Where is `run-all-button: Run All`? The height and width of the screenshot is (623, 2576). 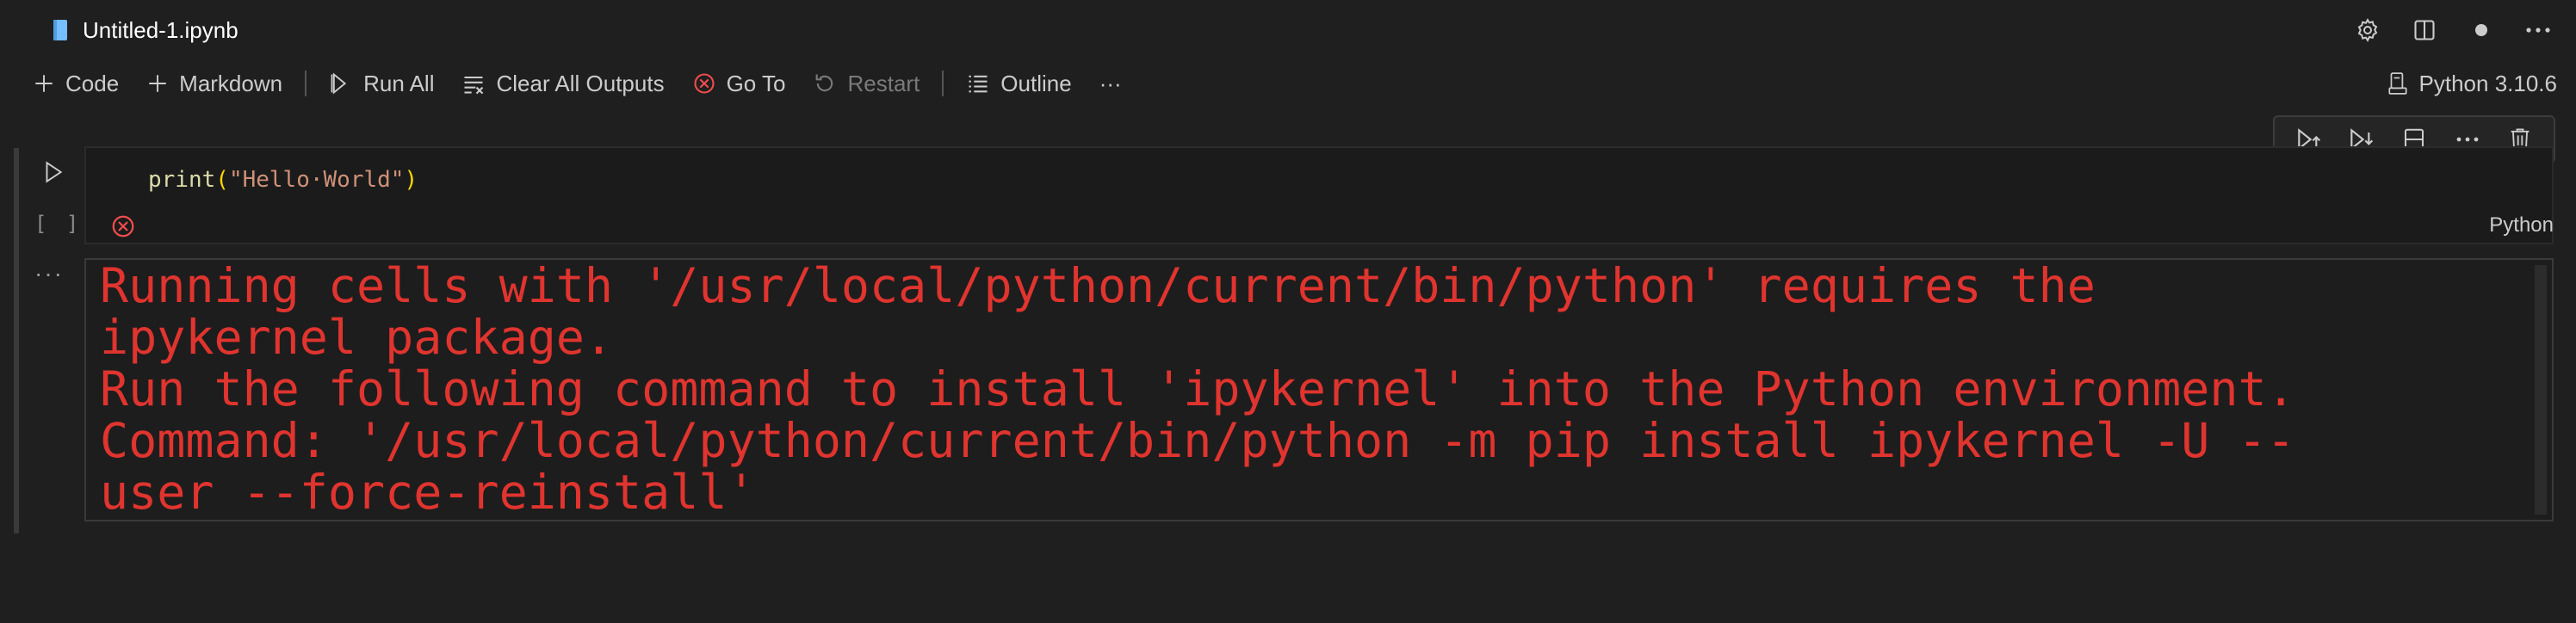
run-all-button: Run All is located at coordinates (381, 84).